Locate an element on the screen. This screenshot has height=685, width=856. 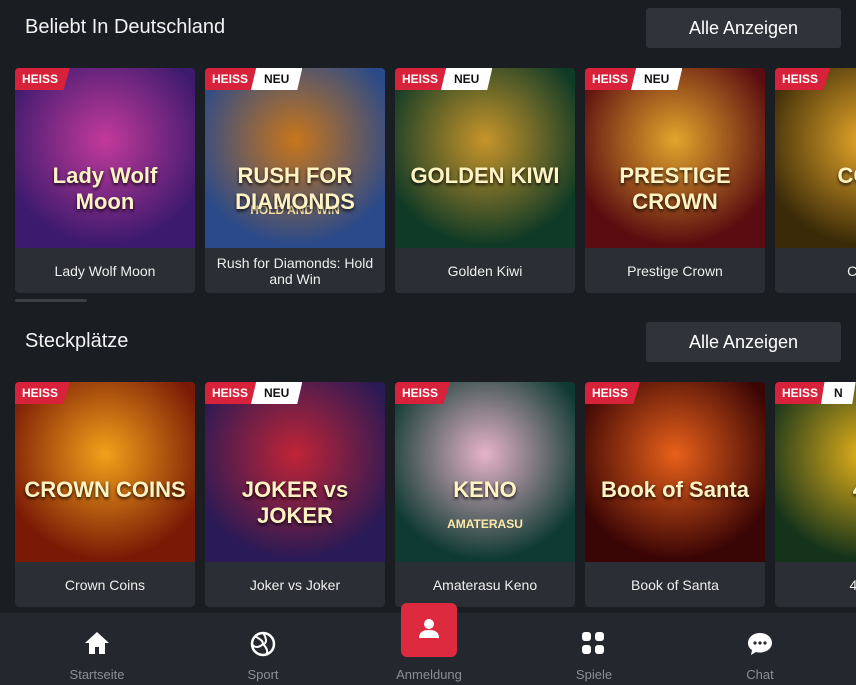
game-art-title: PRESTIGE CROWN is located at coordinates (675, 188).